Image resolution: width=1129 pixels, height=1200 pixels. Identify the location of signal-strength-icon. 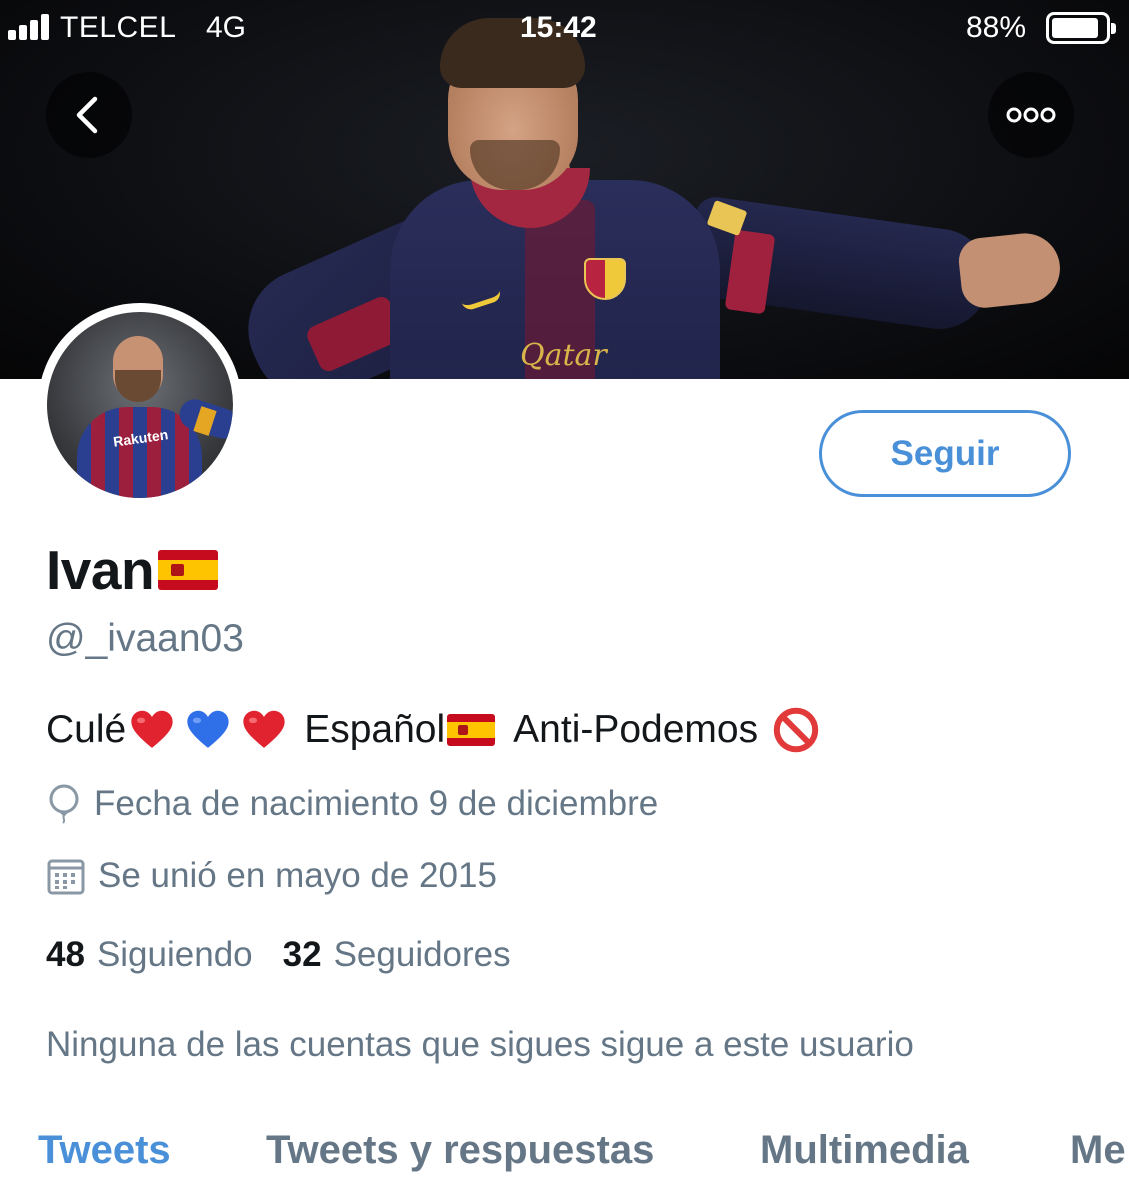
(28, 26).